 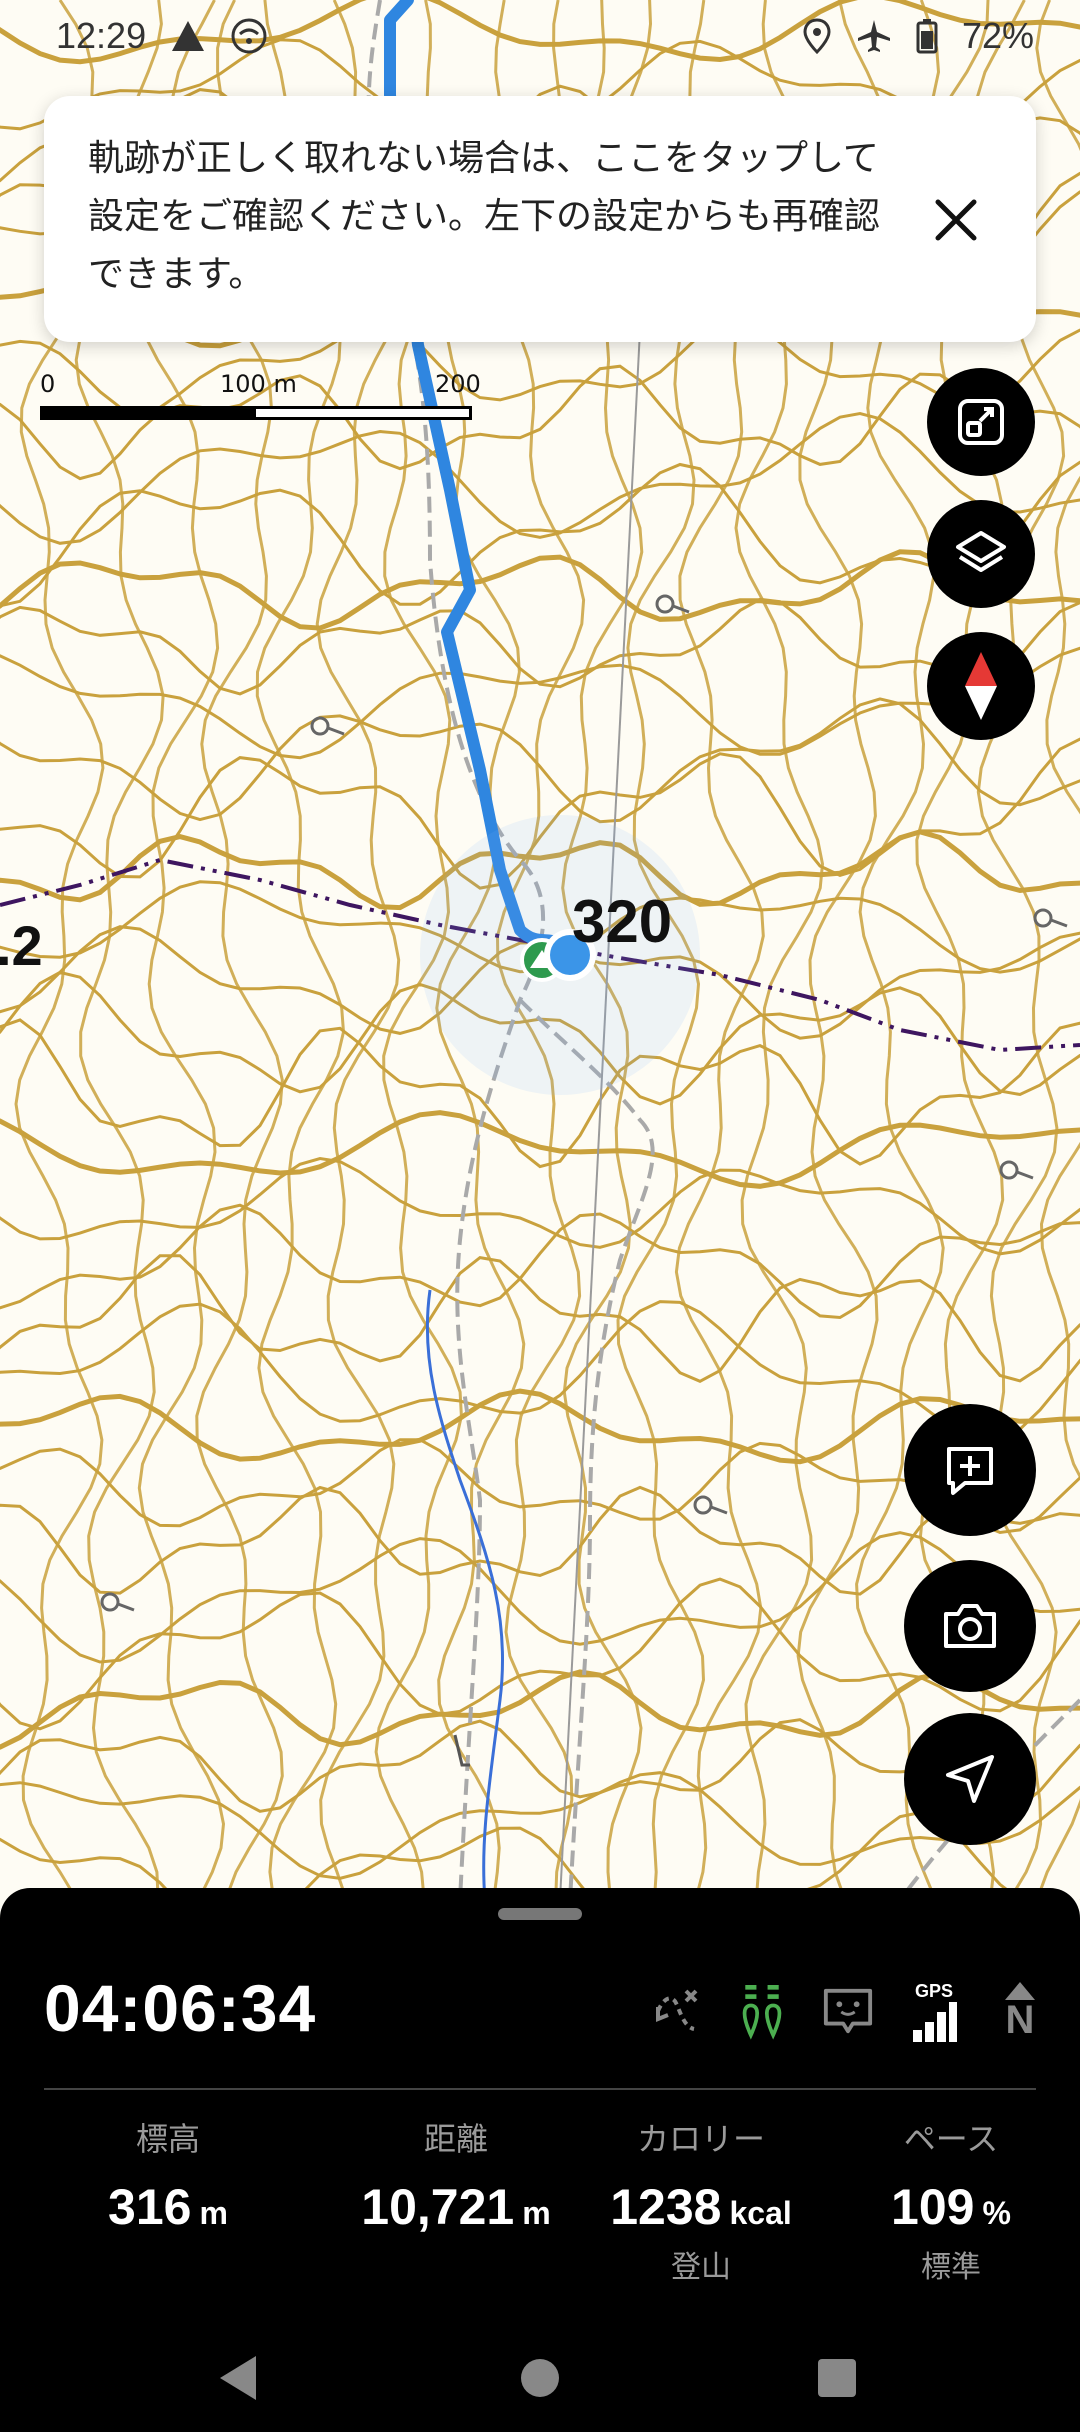 What do you see at coordinates (996, 2213) in the screenshot?
I see `stat-unit: %` at bounding box center [996, 2213].